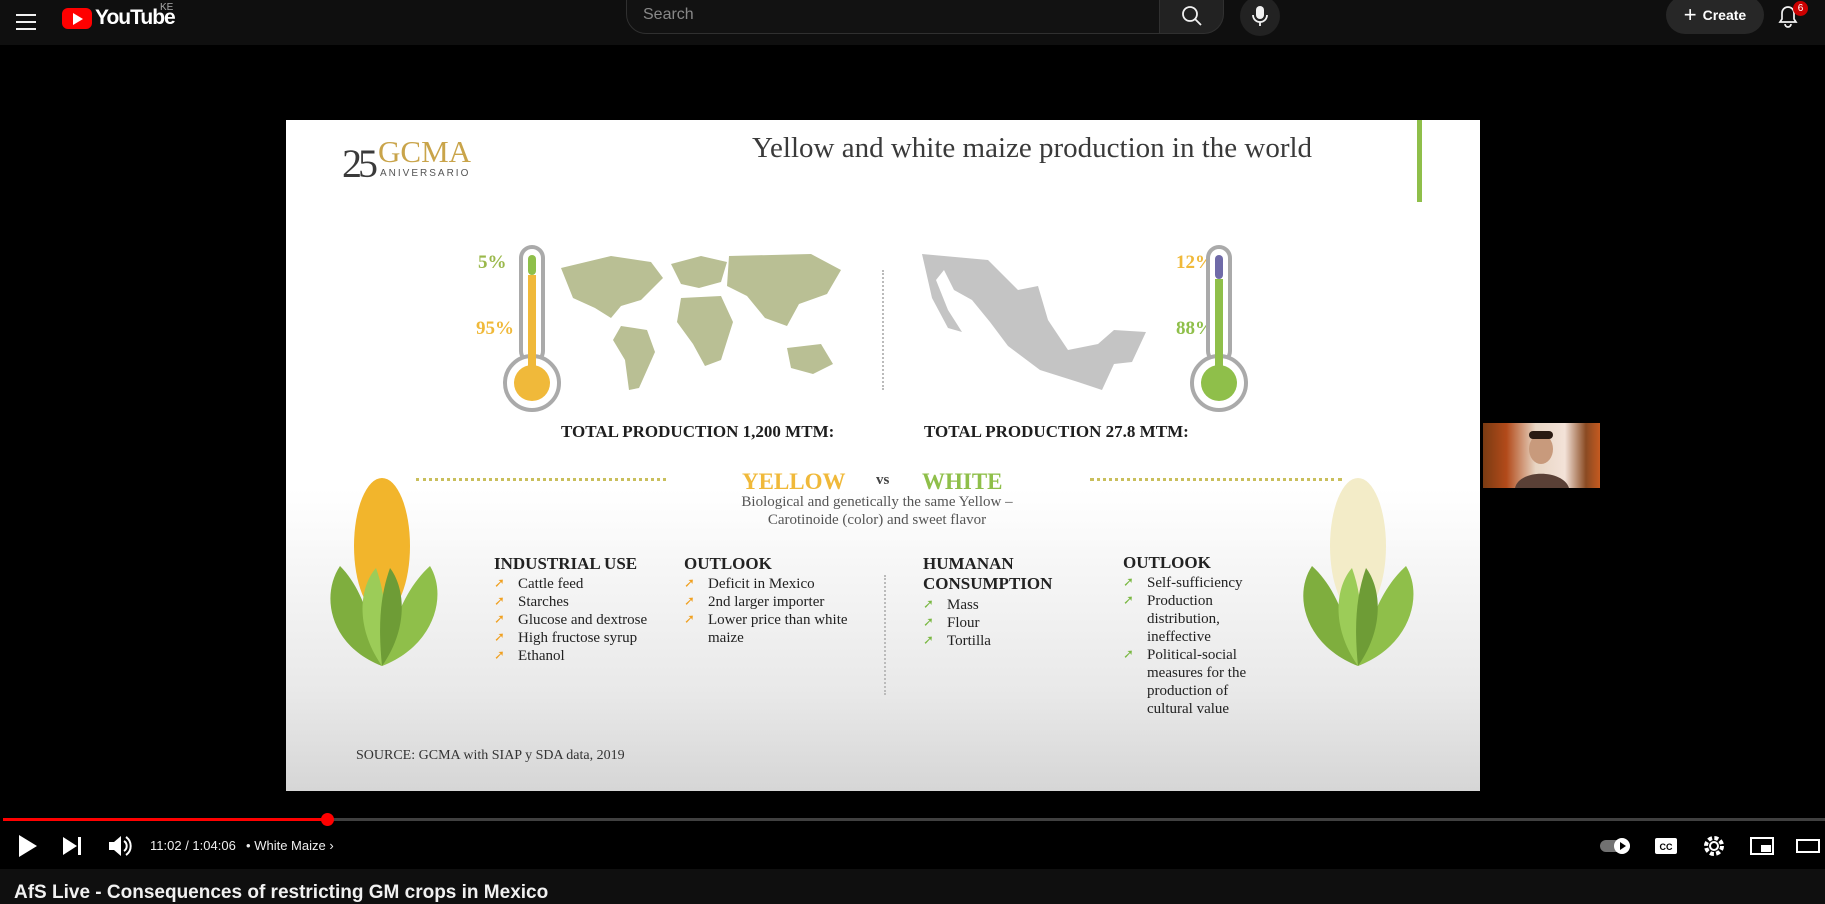 This screenshot has width=1825, height=904. Describe the element at coordinates (1542, 459) in the screenshot. I see `speaker-avatar-icon` at that location.